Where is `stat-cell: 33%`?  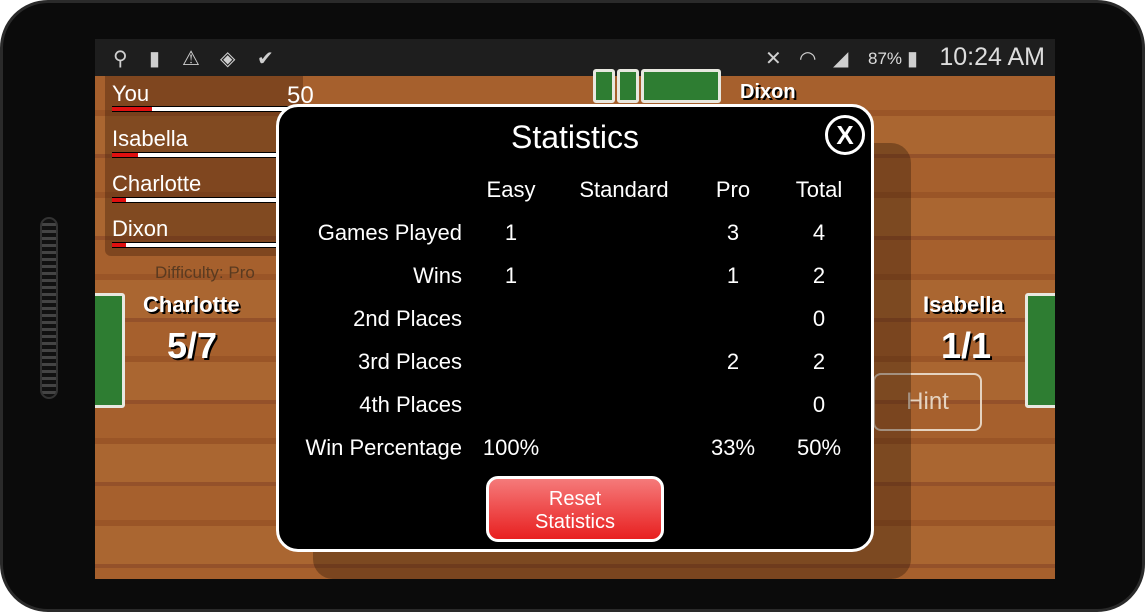 stat-cell: 33% is located at coordinates (733, 447).